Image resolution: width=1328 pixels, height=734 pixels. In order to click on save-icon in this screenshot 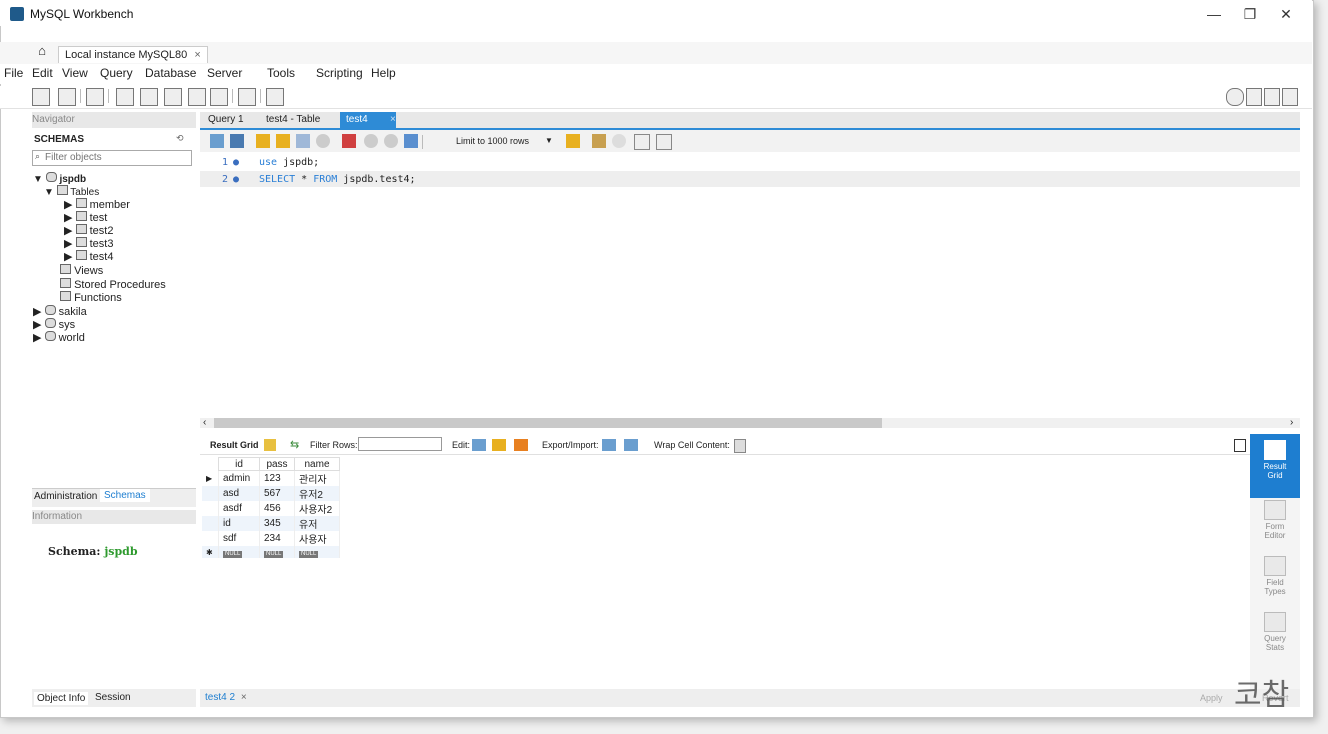, I will do `click(237, 141)`.